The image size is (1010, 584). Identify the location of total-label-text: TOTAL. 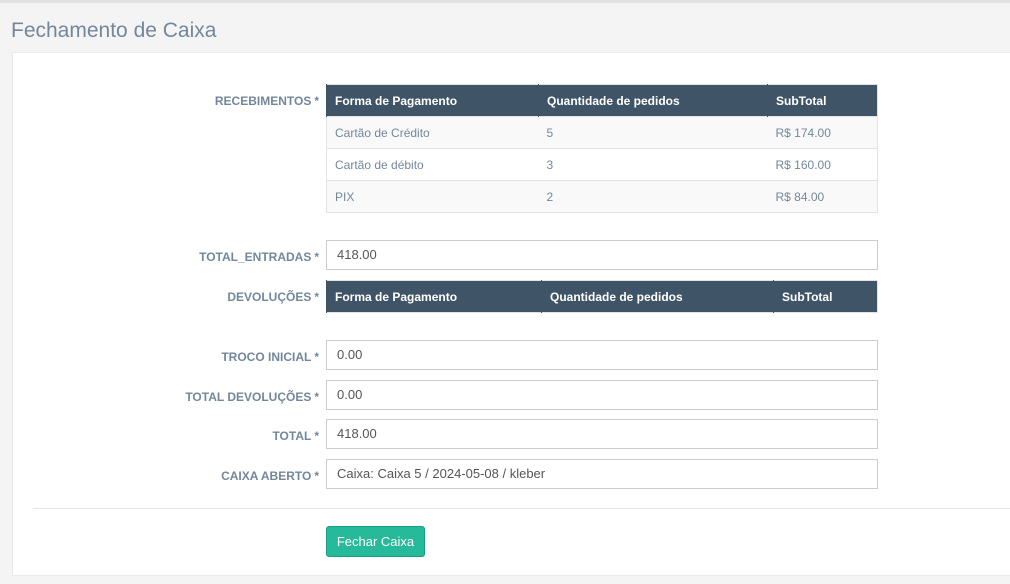
(292, 436).